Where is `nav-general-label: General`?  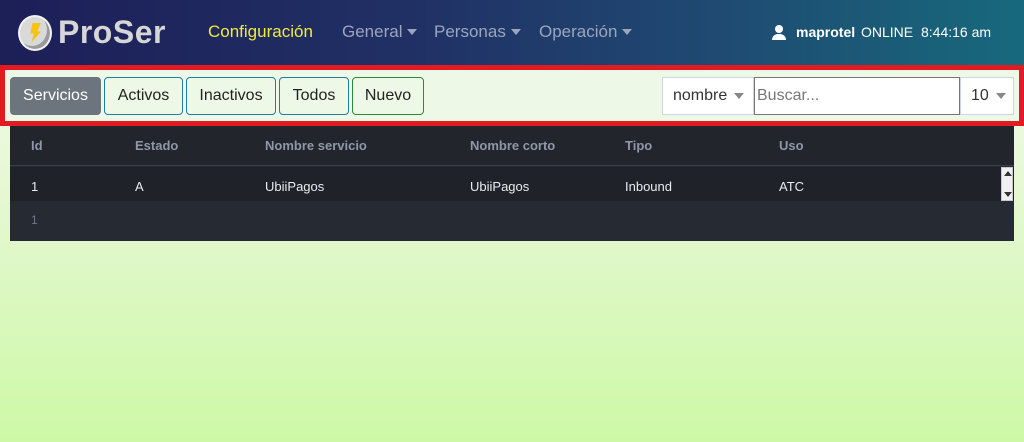 nav-general-label: General is located at coordinates (372, 31).